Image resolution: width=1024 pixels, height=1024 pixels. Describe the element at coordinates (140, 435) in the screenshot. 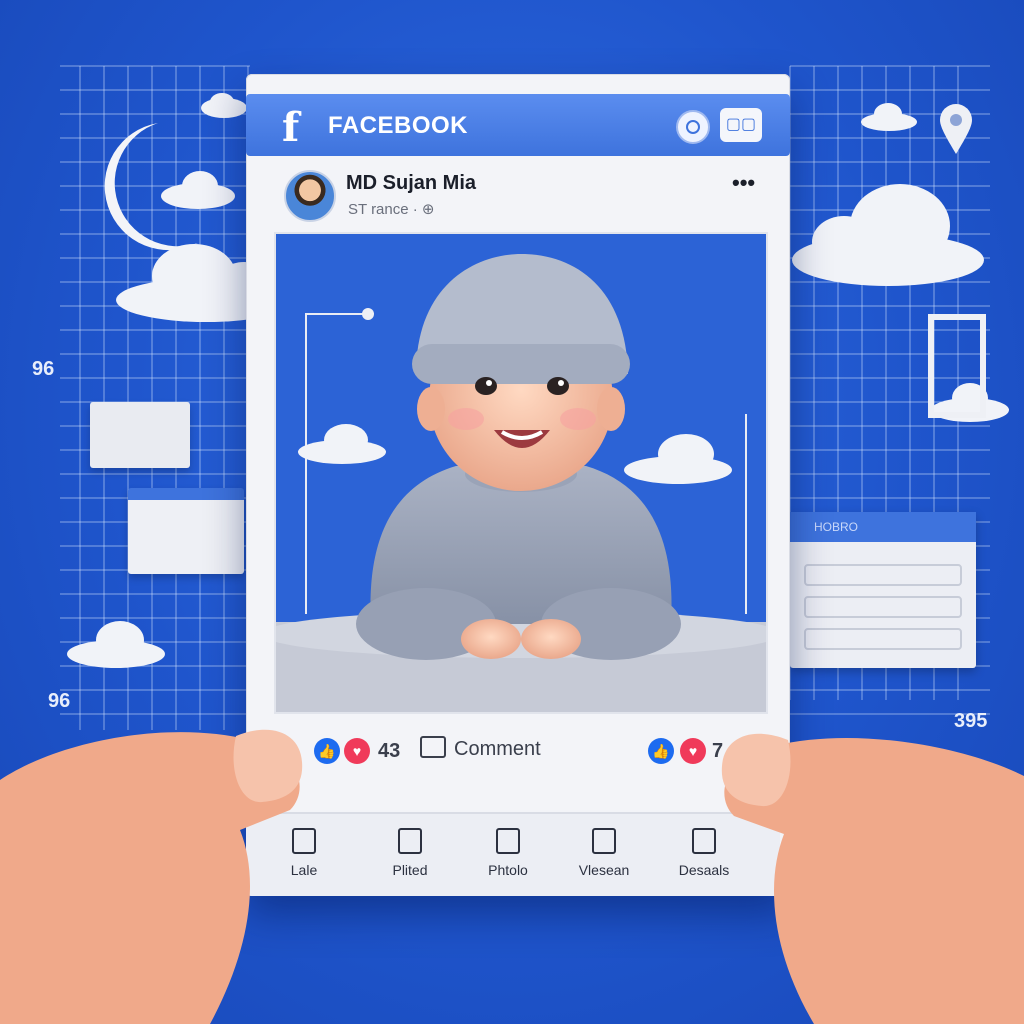

I see `floating-text-panel` at that location.